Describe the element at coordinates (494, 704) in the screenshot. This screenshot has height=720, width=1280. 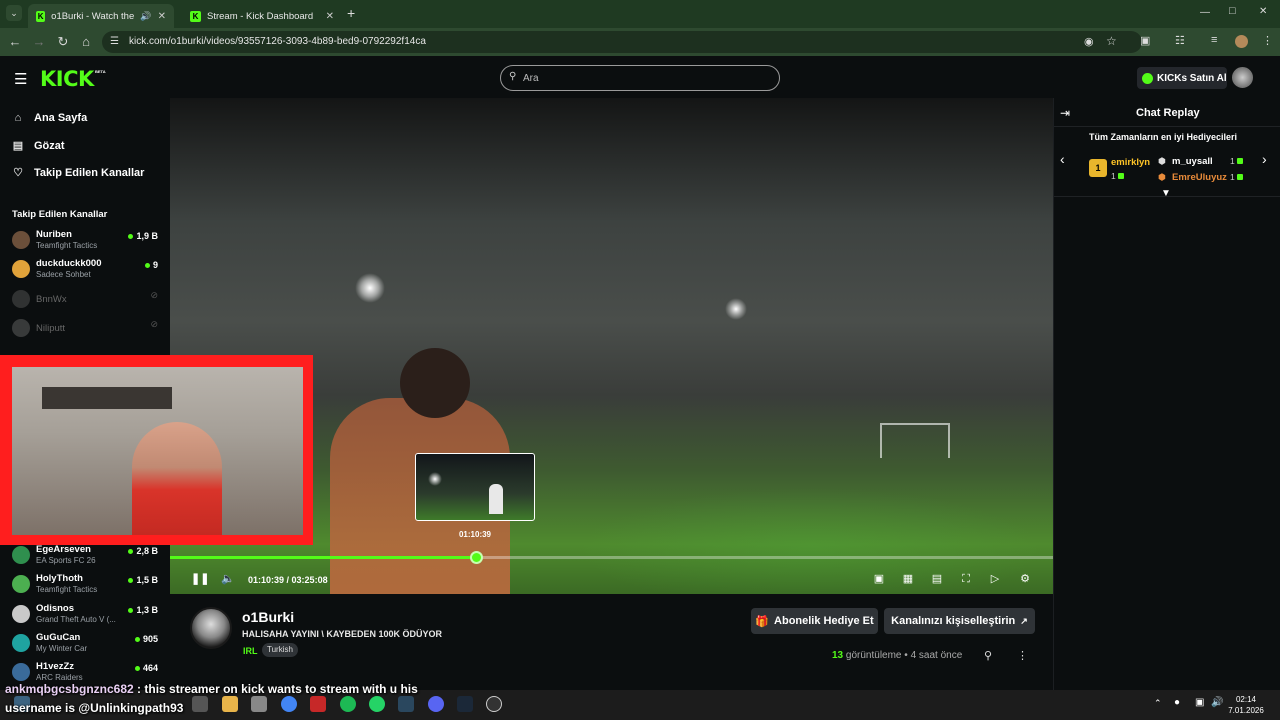
I see `obs-icon` at that location.